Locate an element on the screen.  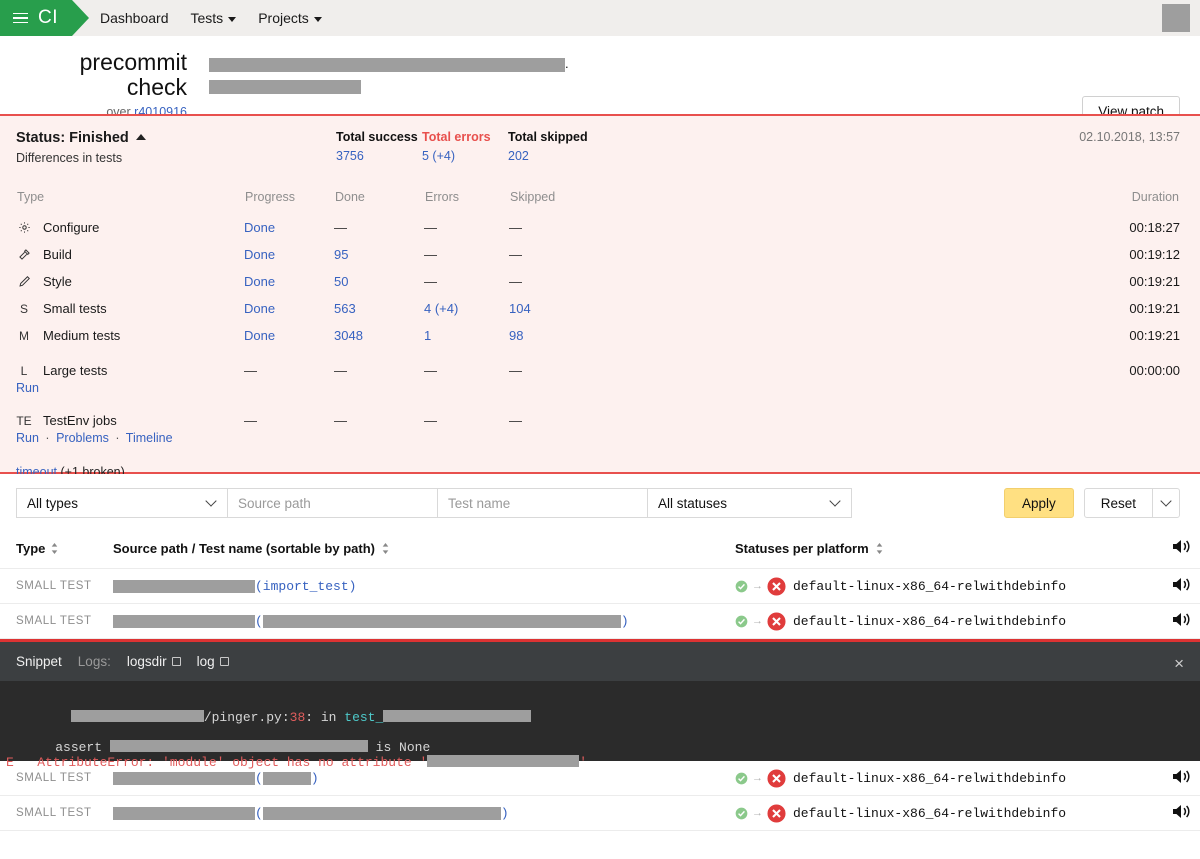
close-icon: × is located at coordinates (1179, 663).